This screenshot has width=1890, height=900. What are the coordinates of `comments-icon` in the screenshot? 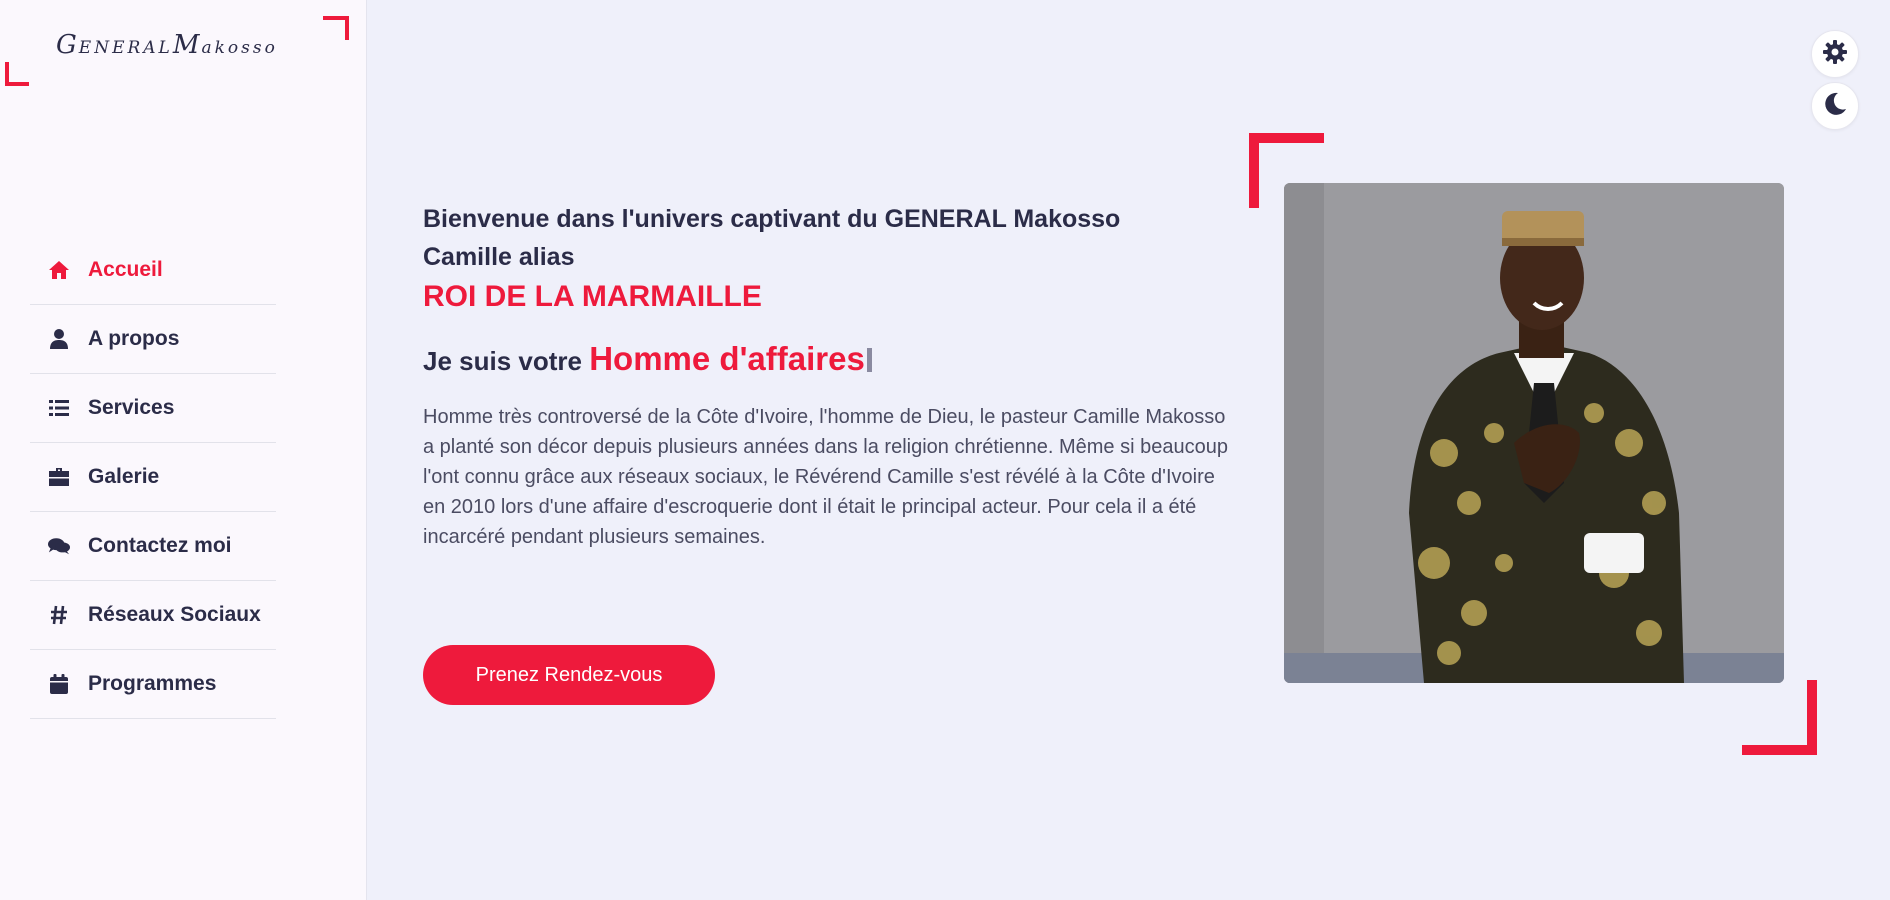 It's located at (59, 546).